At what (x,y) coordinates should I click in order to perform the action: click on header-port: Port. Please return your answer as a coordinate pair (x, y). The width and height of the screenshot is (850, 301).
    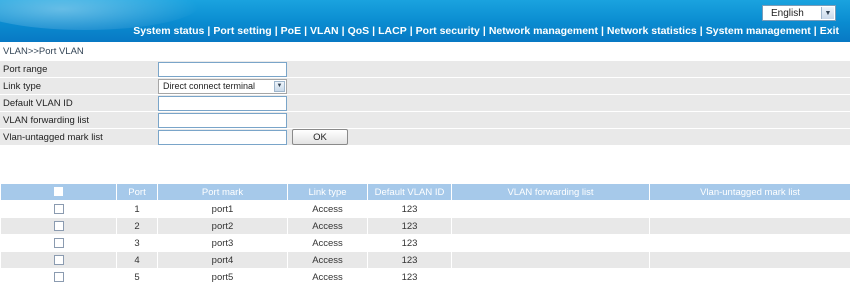
    Looking at the image, I should click on (137, 192).